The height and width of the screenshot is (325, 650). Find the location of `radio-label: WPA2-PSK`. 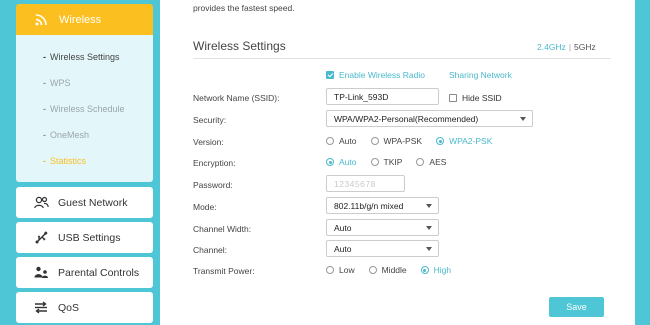

radio-label: WPA2-PSK is located at coordinates (471, 141).